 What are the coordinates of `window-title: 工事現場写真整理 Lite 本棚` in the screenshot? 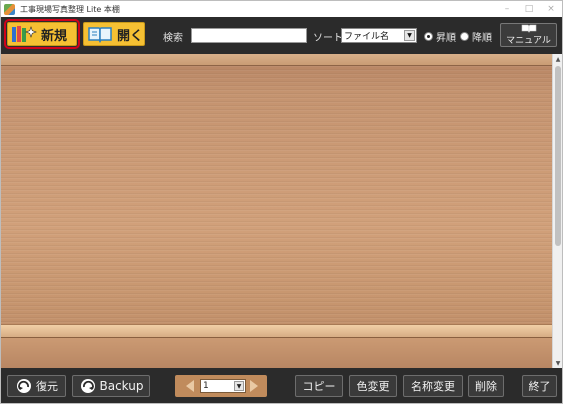 It's located at (70, 9).